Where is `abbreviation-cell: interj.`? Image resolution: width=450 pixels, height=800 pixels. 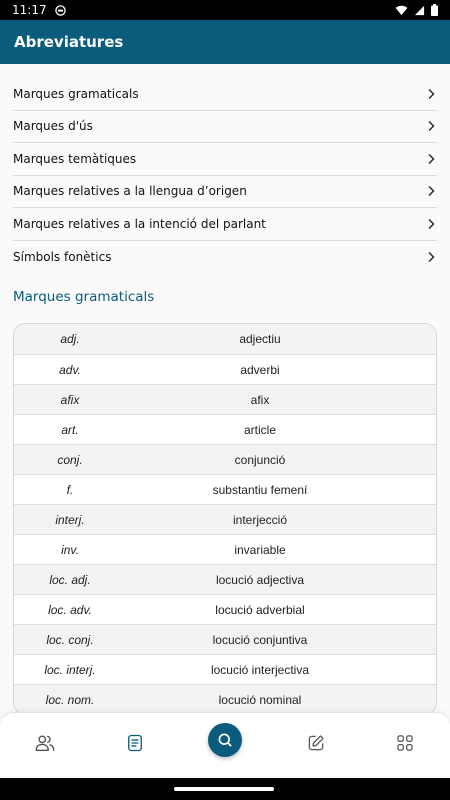
abbreviation-cell: interj. is located at coordinates (70, 519).